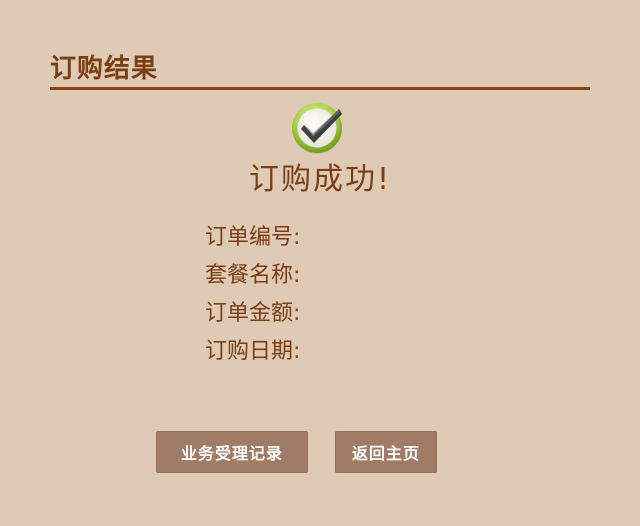 The image size is (640, 526). I want to click on success-message: 订购成功!, so click(320, 179).